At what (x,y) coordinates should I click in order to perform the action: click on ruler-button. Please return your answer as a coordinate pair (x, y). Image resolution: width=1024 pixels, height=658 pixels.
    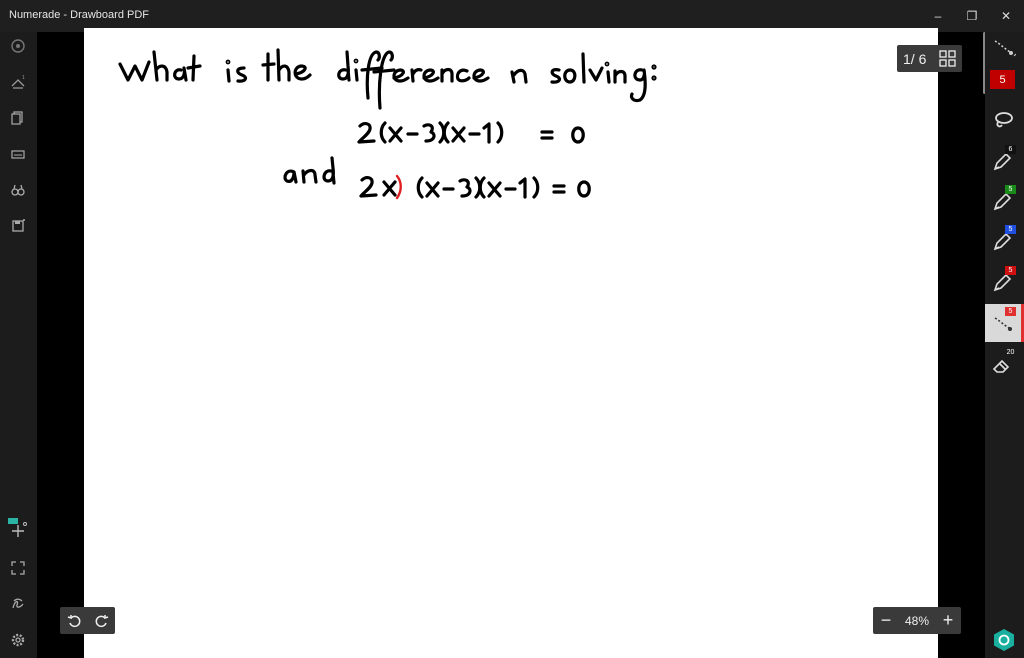
    Looking at the image, I should click on (18, 528).